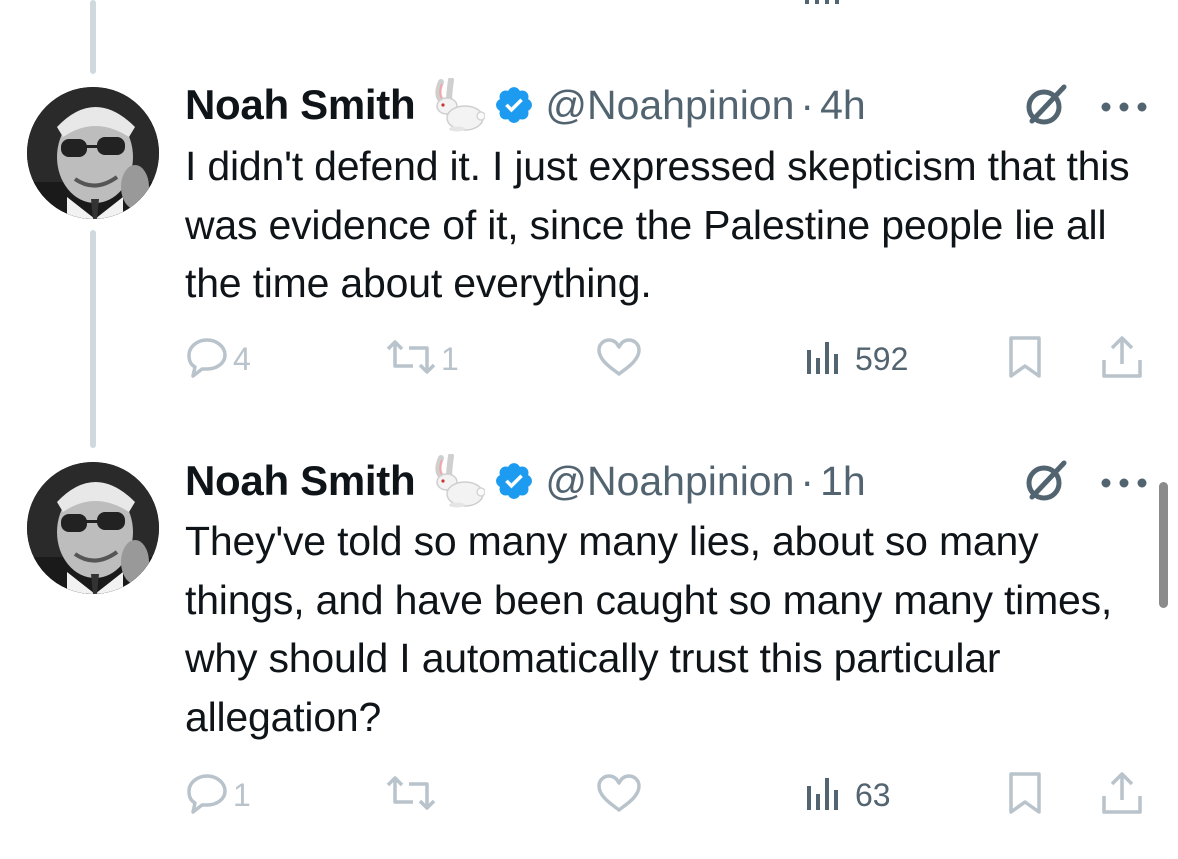 This screenshot has height=859, width=1178. Describe the element at coordinates (843, 481) in the screenshot. I see `timestamp: 1h` at that location.